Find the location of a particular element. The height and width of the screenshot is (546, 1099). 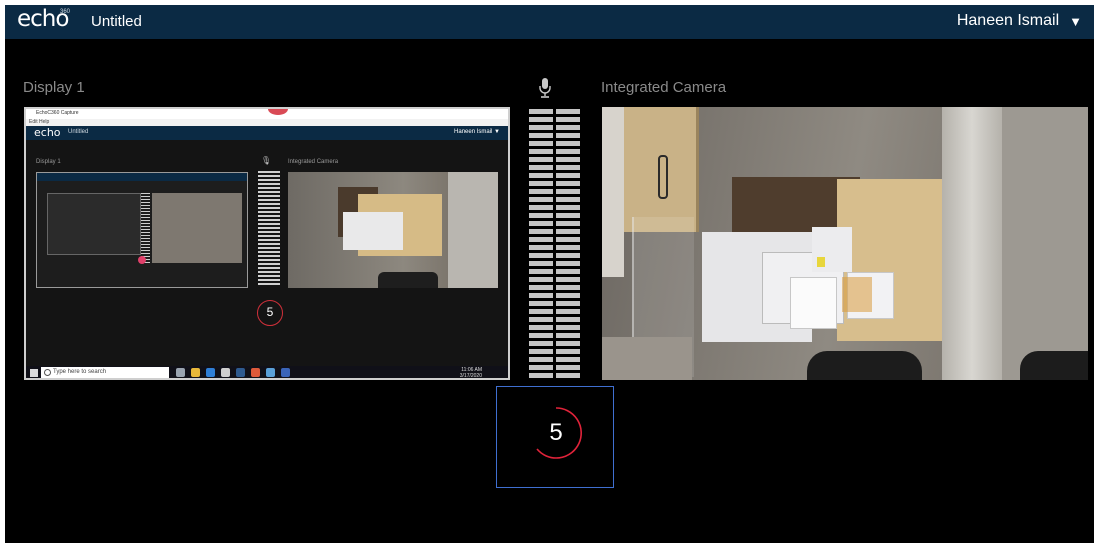

nested-taskbar: Type here to search 11:06 AM 3/17/2020 is located at coordinates (267, 372).